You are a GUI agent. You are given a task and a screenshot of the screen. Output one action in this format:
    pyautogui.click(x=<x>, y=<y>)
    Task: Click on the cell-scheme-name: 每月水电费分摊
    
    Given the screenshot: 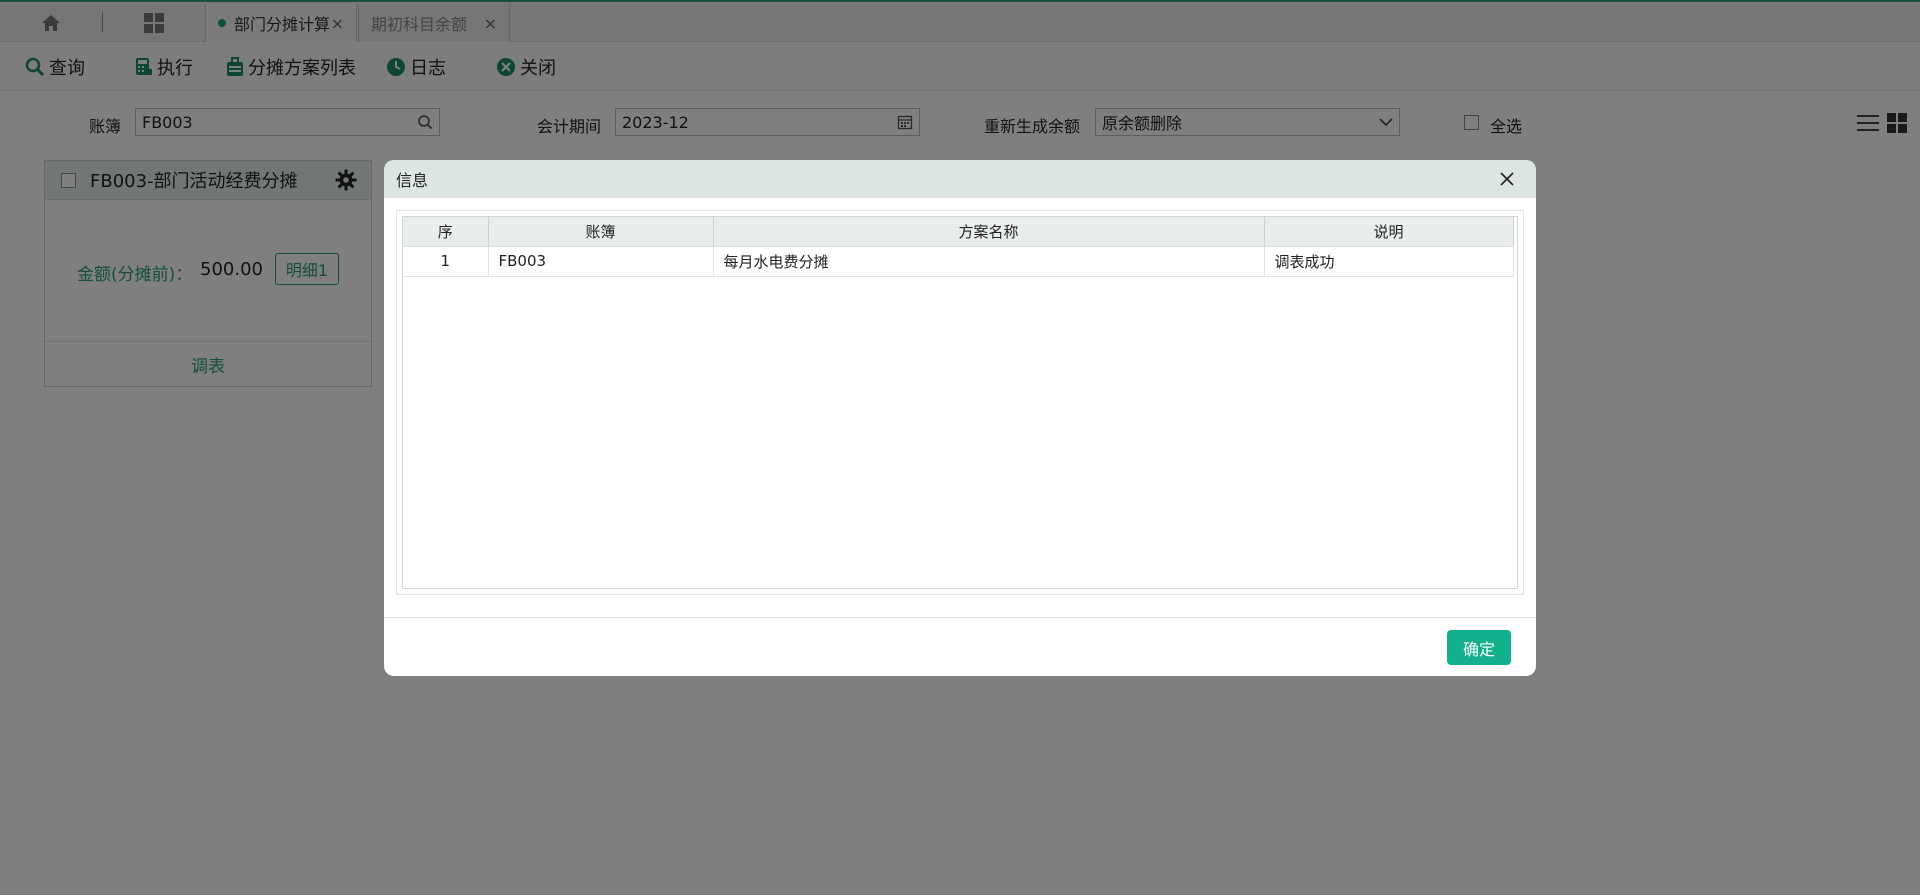 What is the action you would take?
    pyautogui.click(x=989, y=261)
    